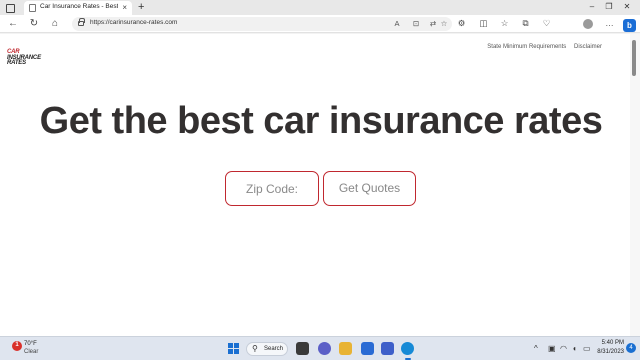 Image resolution: width=640 pixels, height=360 pixels. I want to click on url-text: https://carinsurance-rates.com, so click(133, 22).